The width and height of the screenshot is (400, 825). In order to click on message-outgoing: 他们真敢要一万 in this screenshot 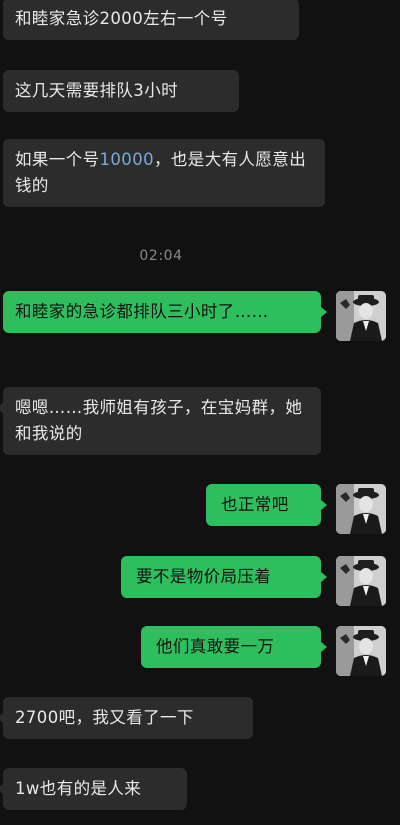, I will do `click(234, 647)`.